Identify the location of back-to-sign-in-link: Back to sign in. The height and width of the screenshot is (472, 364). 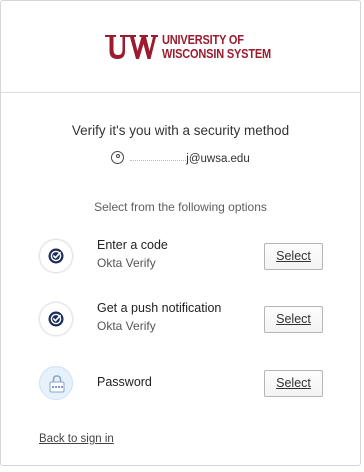
(76, 439).